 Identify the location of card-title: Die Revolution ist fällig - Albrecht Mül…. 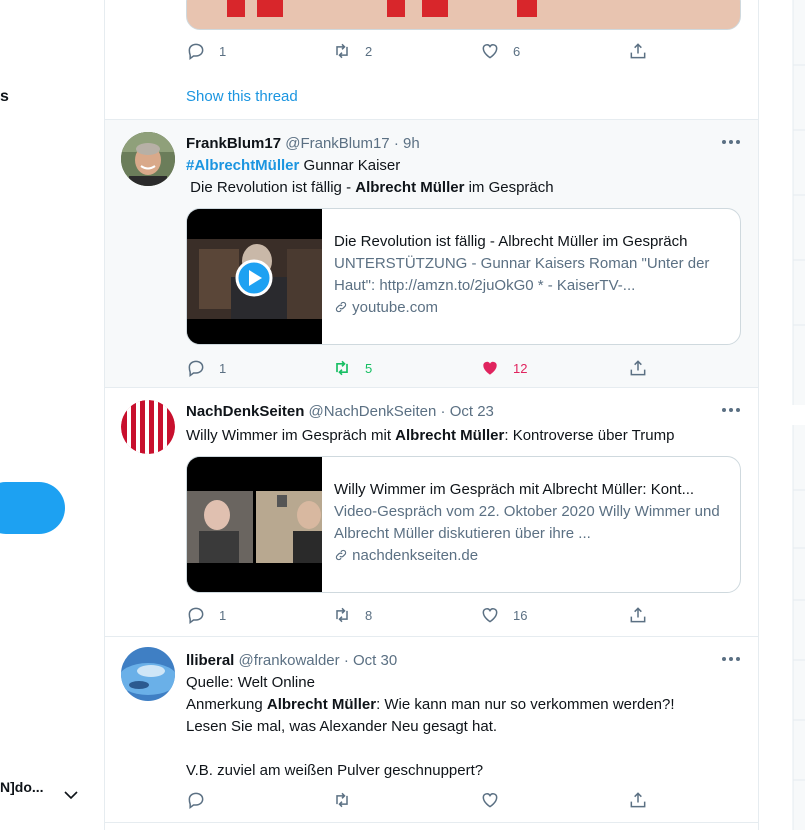
(511, 241).